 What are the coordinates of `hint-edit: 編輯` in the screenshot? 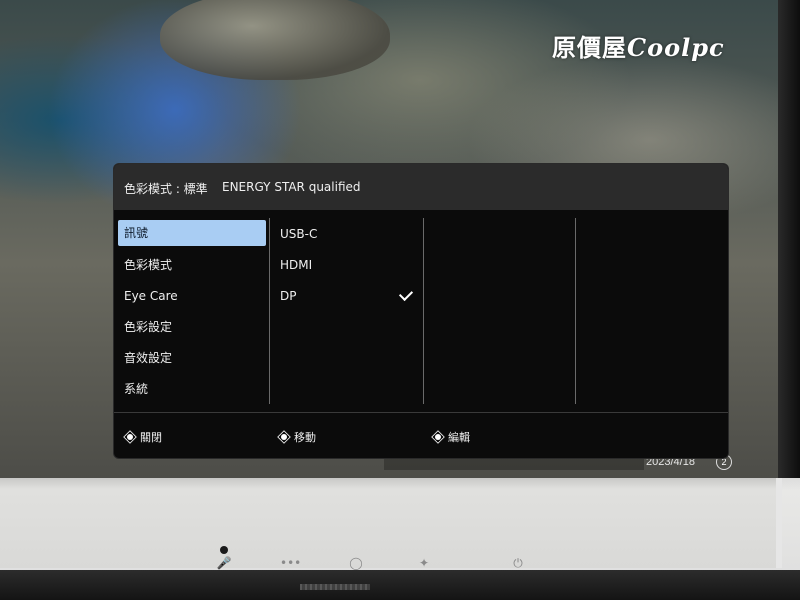 It's located at (451, 437).